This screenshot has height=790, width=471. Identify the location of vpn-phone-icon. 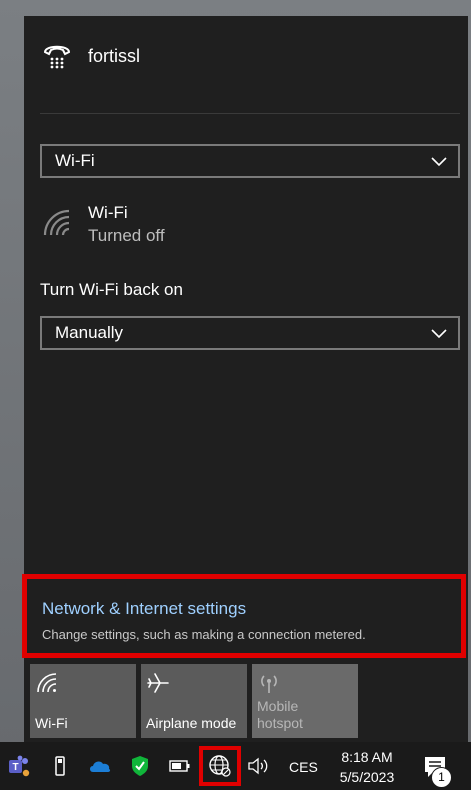
(57, 56).